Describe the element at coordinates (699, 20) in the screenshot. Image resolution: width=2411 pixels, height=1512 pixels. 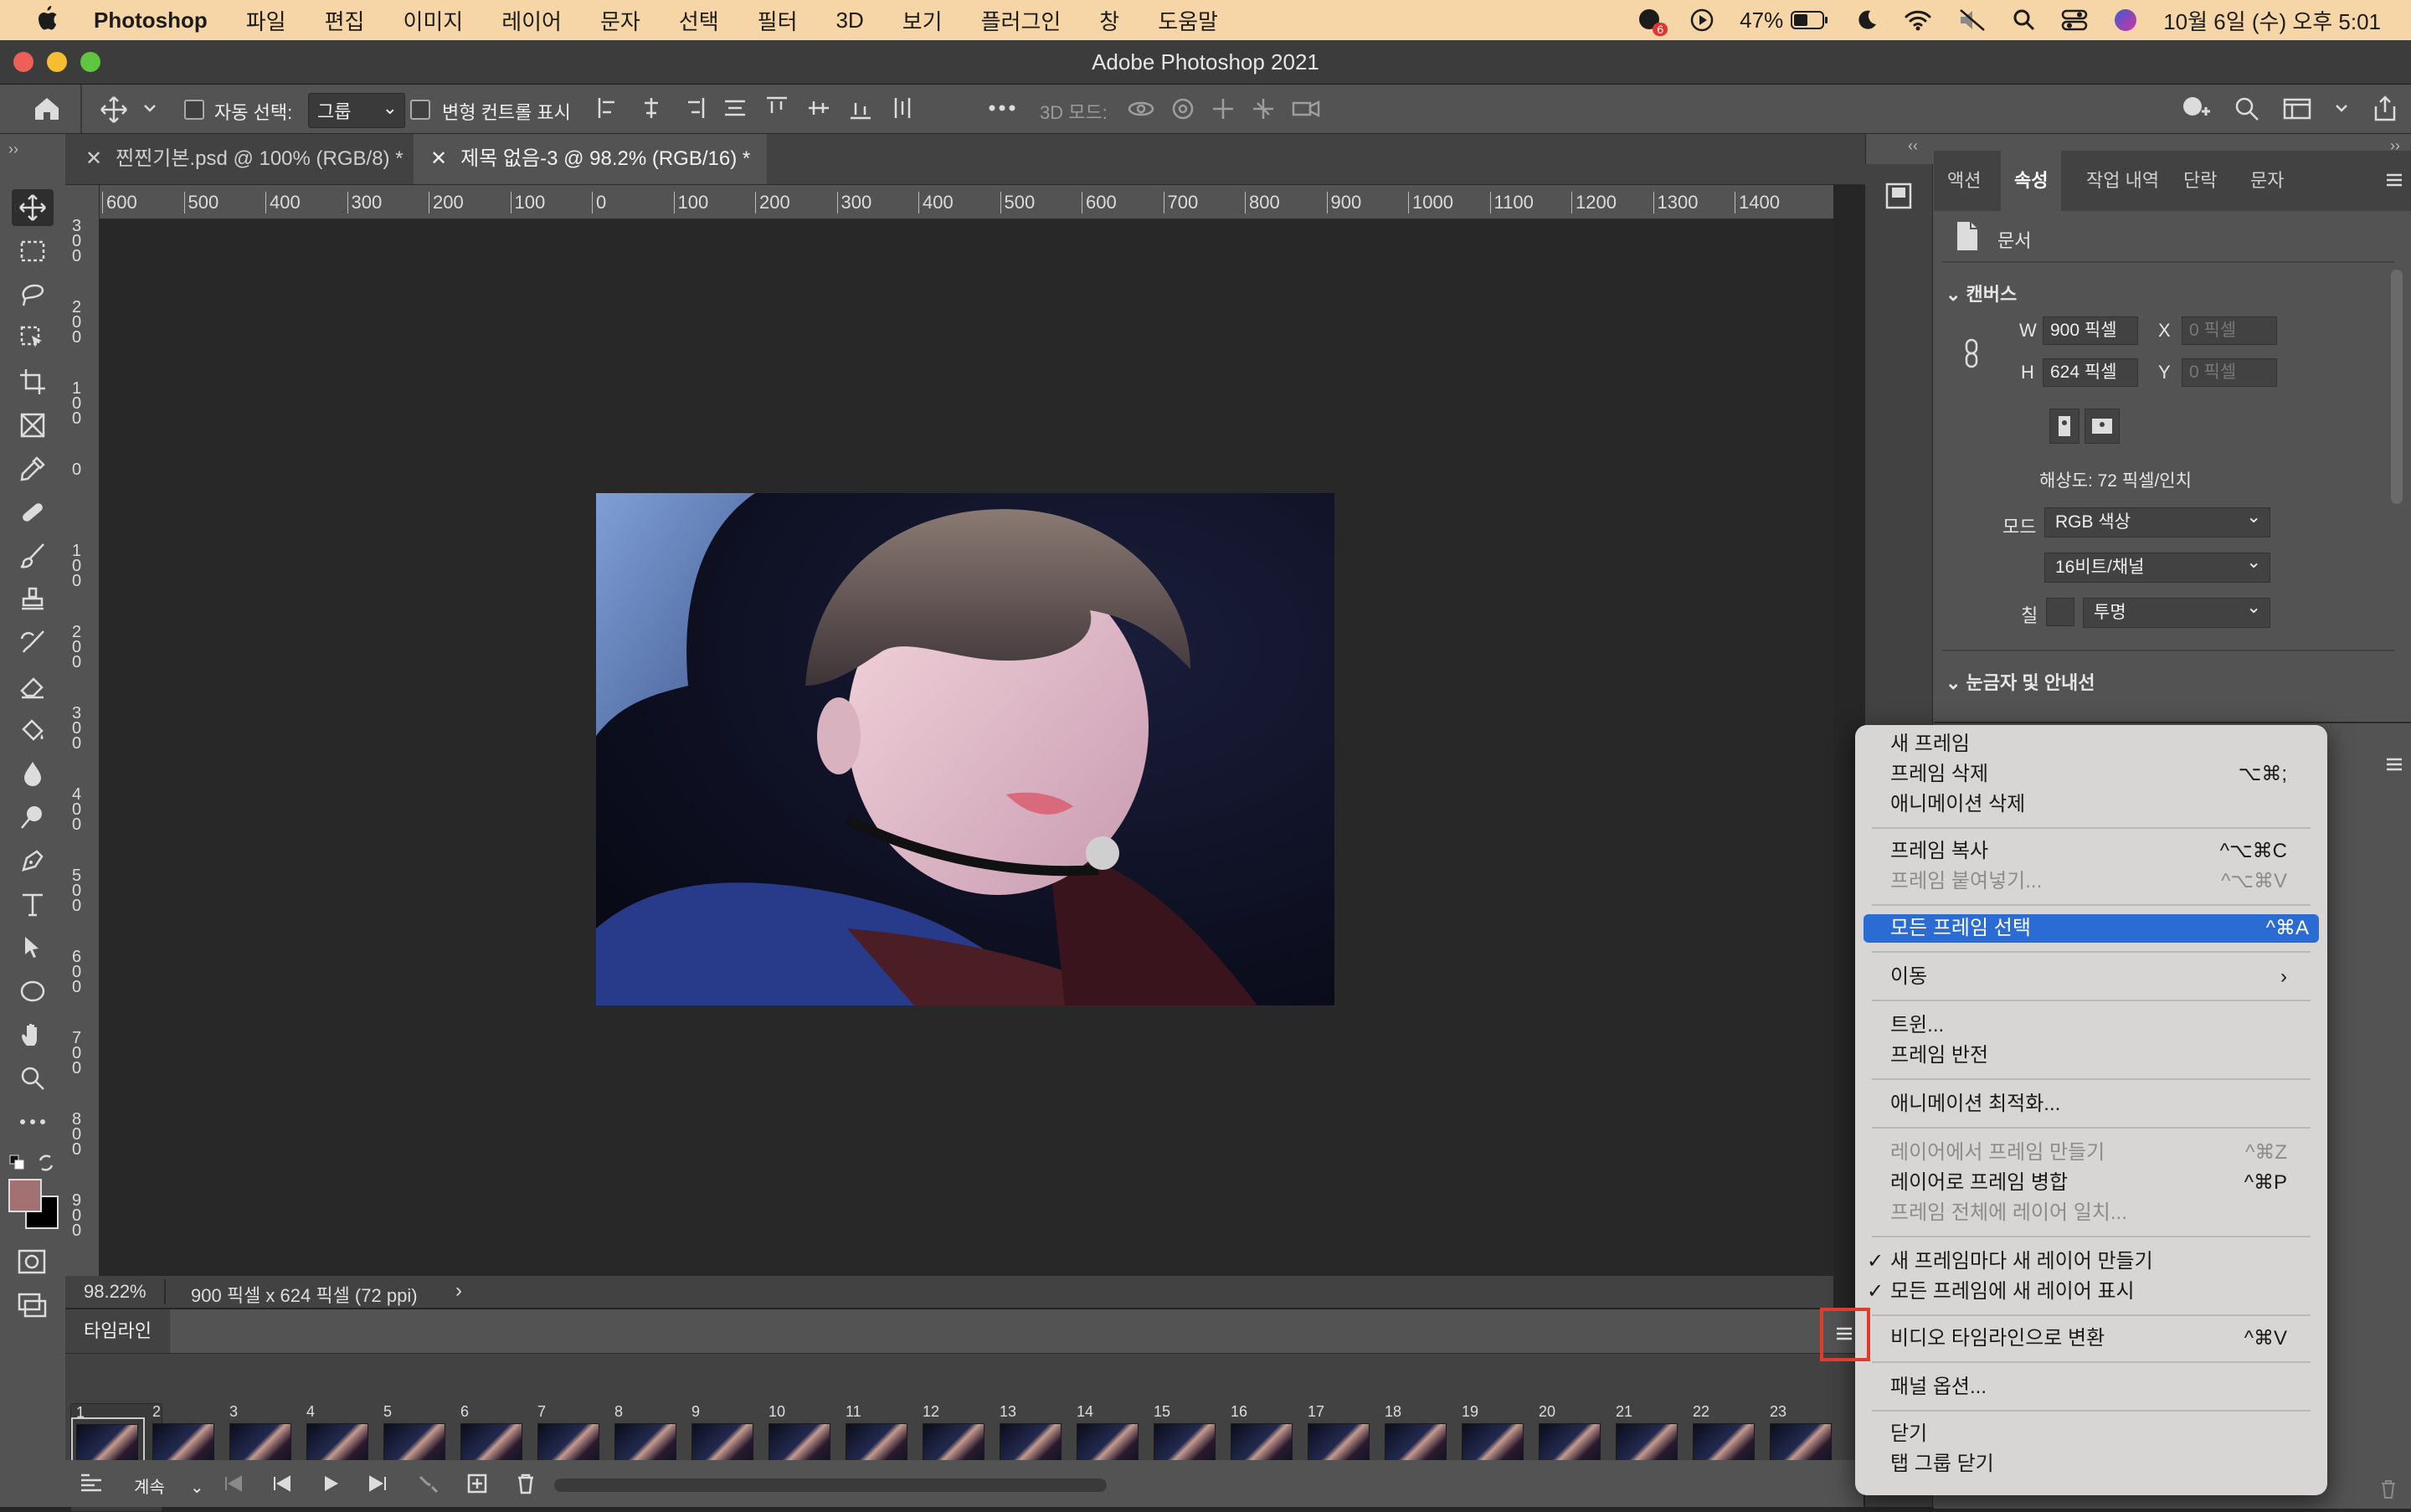
I see `menu-select: 선택` at that location.